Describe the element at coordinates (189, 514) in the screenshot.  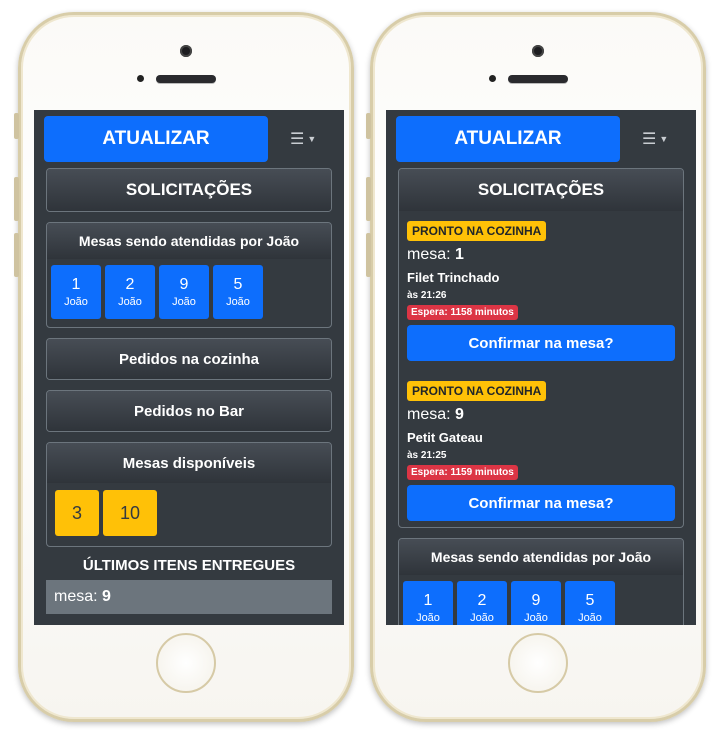
I see `available-tables-list: 3 10` at that location.